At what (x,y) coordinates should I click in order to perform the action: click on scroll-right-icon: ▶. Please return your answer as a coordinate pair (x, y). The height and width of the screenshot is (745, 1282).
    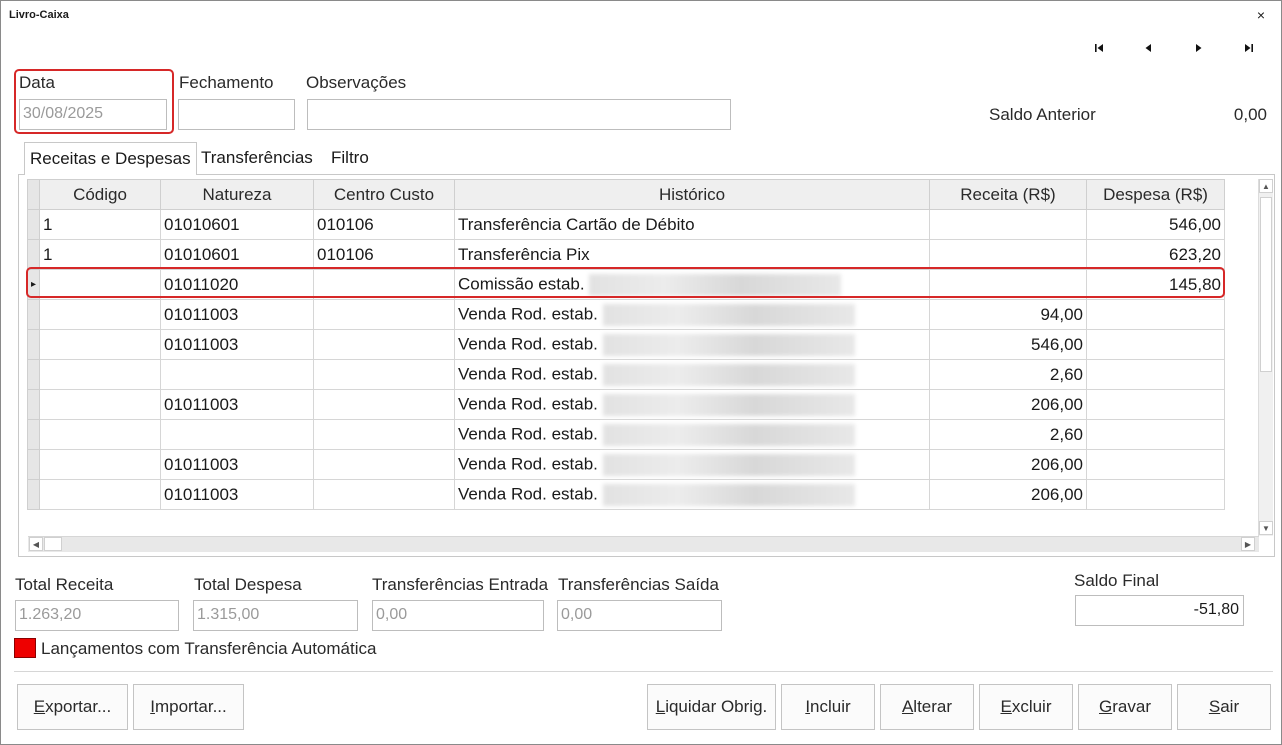
    Looking at the image, I should click on (1248, 544).